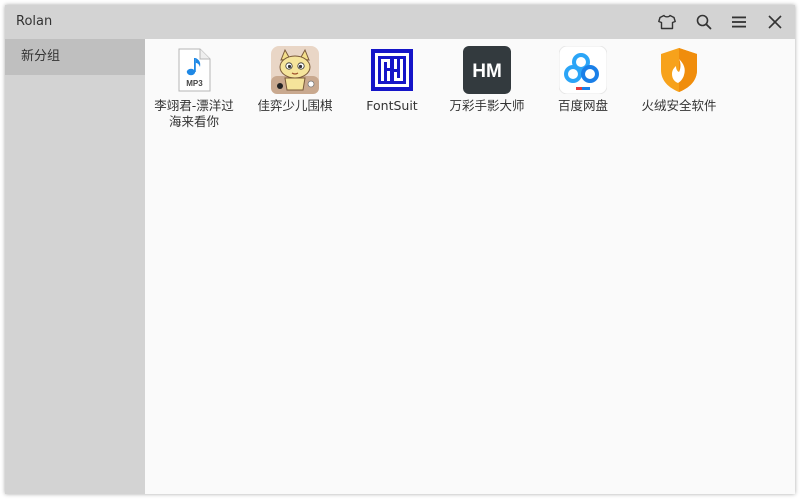 This screenshot has width=800, height=500. I want to click on app-item-label: 李翊君-漂洋过海来看你, so click(194, 113).